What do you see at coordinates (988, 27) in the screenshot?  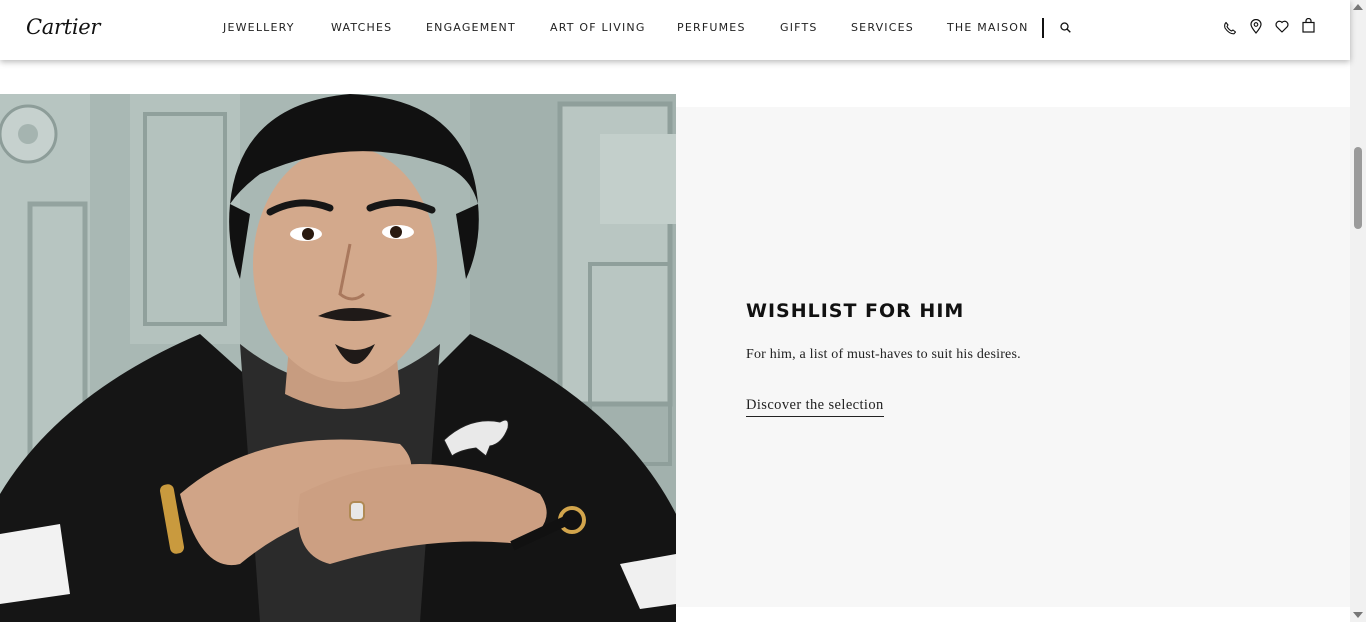 I see `nav-item-the-maison: THE MAISON` at bounding box center [988, 27].